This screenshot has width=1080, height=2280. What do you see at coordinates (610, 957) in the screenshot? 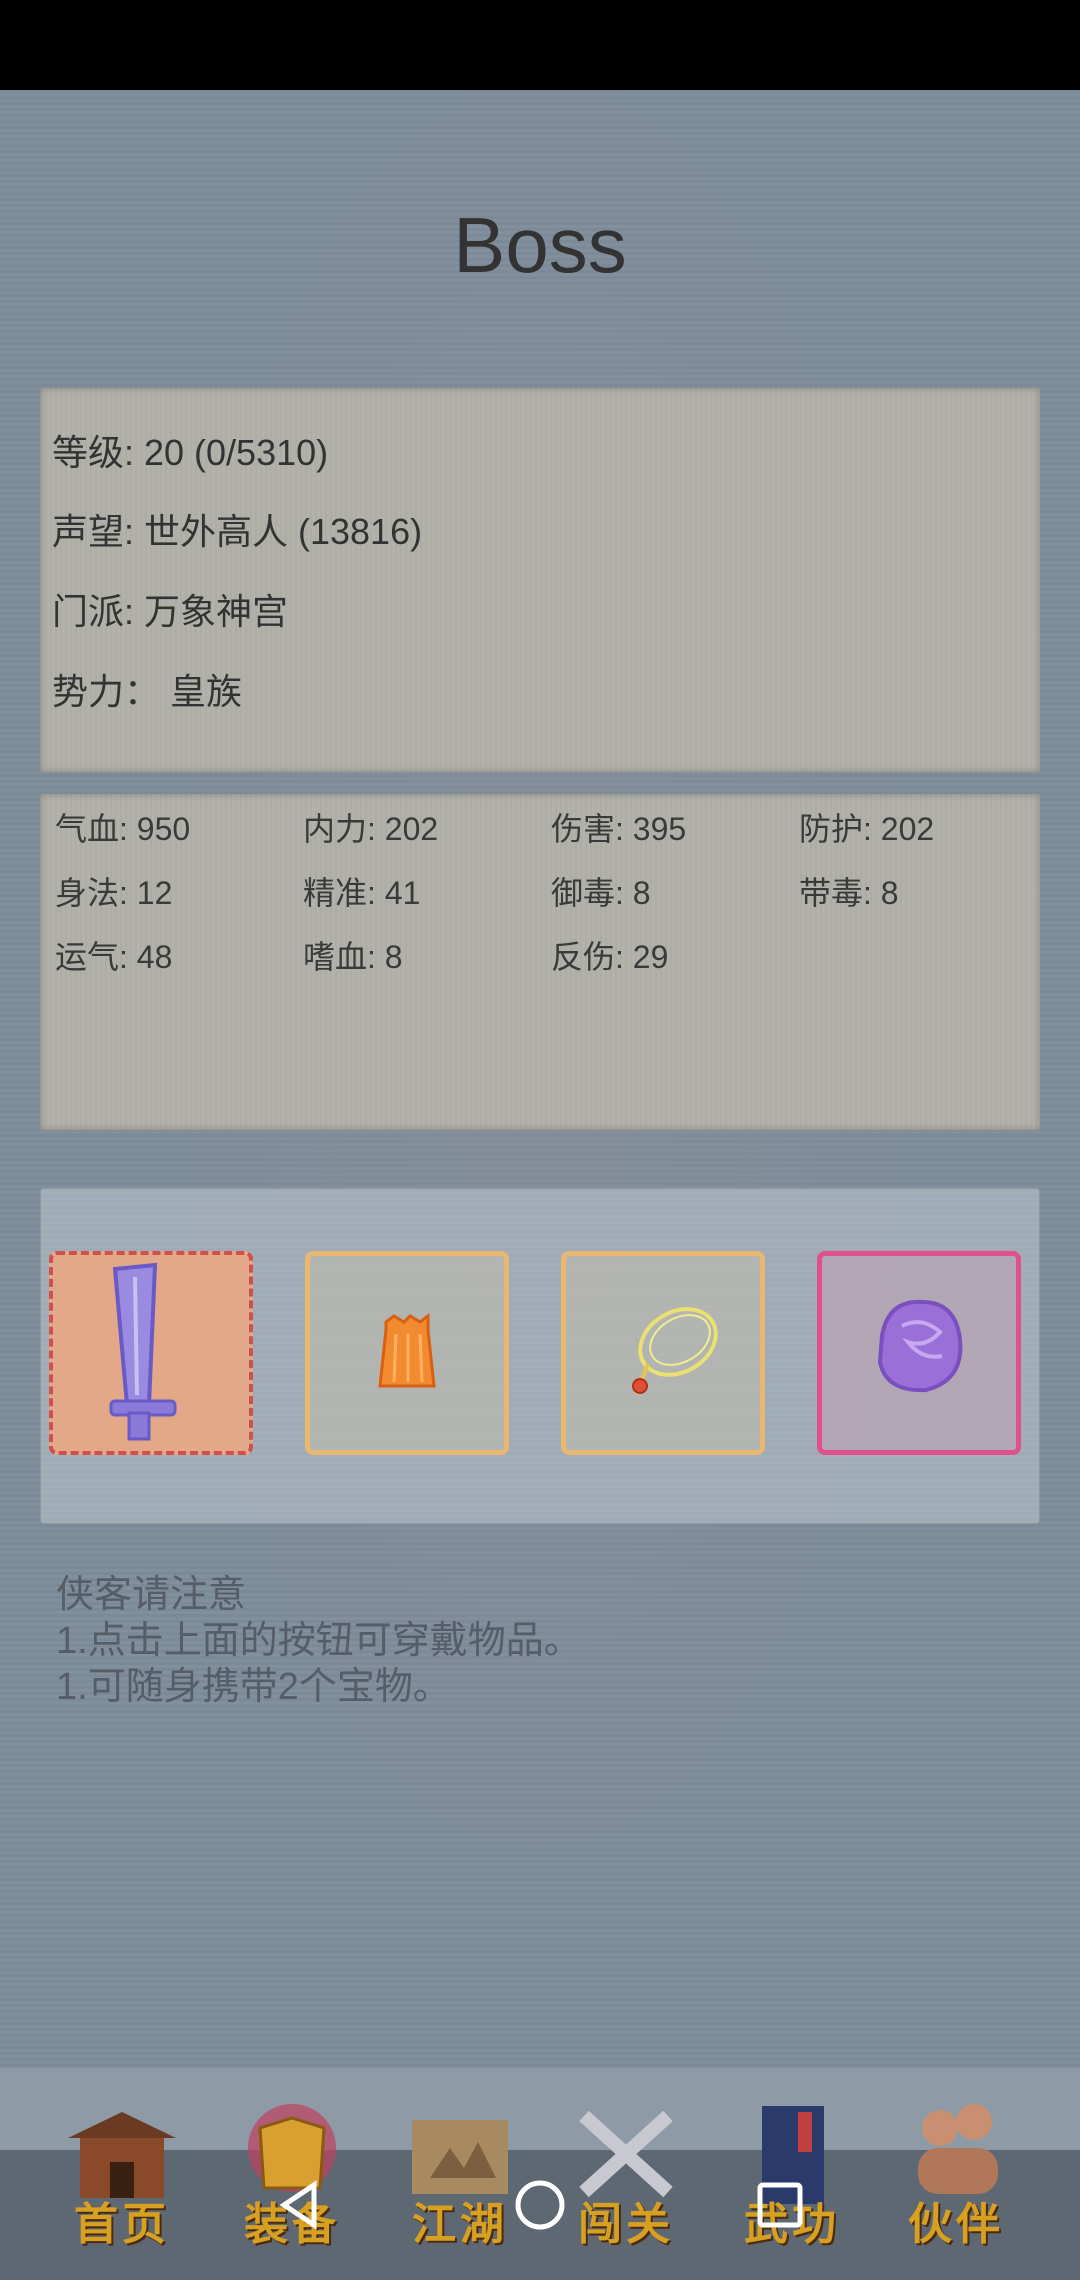
I see `stat-reflect: 反伤: 29` at bounding box center [610, 957].